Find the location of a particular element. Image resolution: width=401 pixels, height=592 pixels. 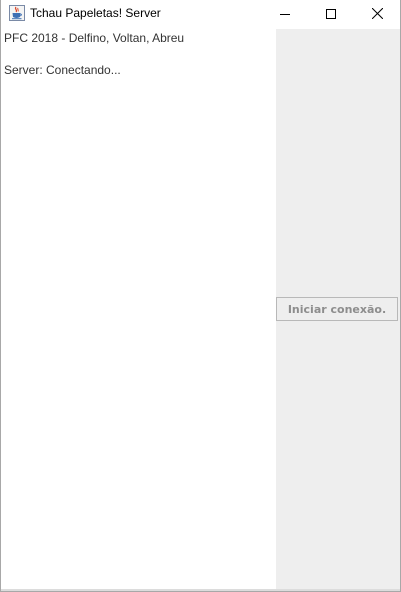

title-bar: Tchau Papeletas! Server is located at coordinates (200, 13).